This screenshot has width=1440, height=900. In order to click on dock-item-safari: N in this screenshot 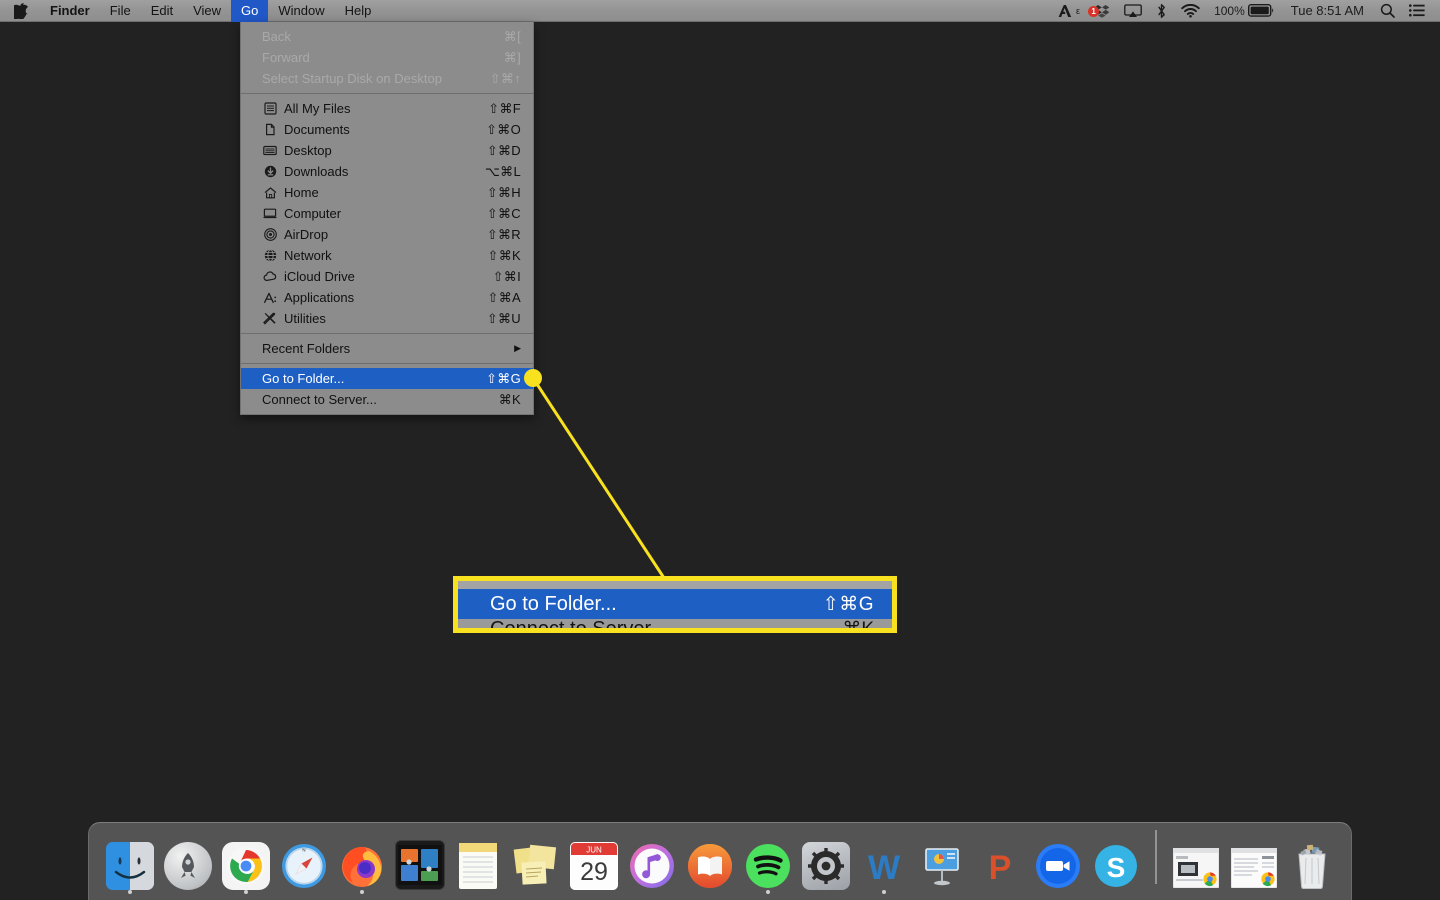, I will do `click(304, 860)`.